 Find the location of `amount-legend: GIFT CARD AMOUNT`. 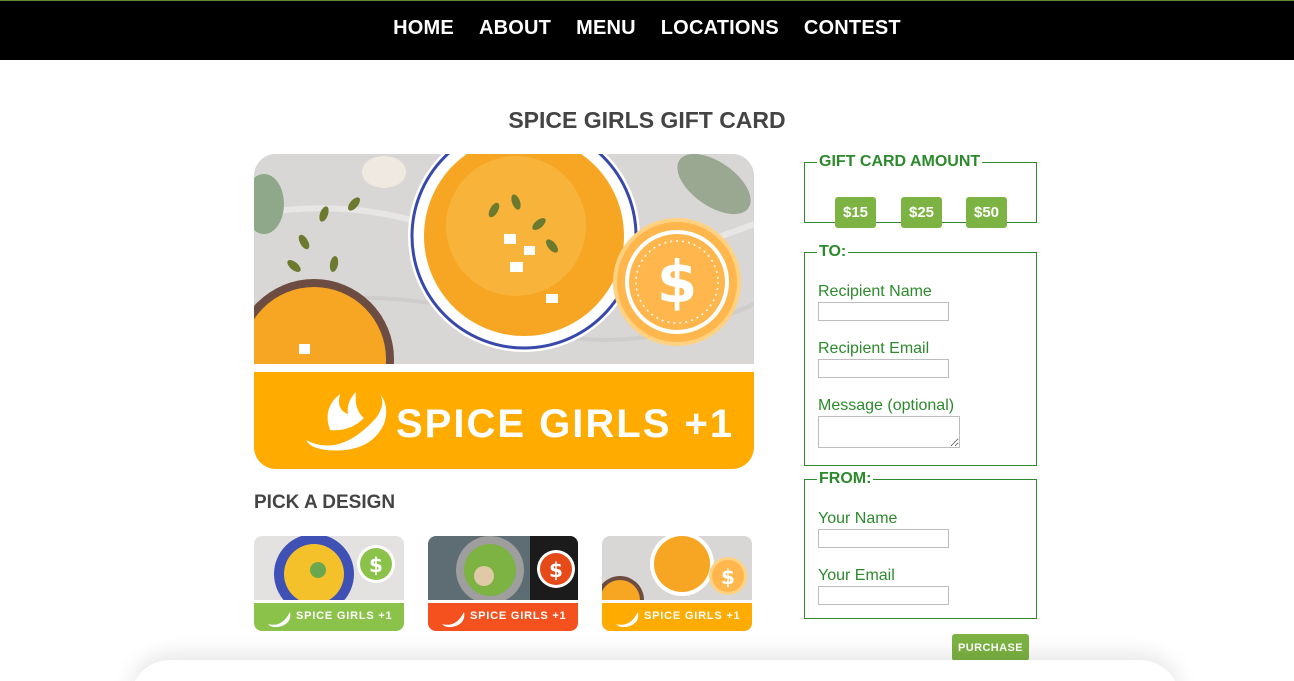

amount-legend: GIFT CARD AMOUNT is located at coordinates (900, 161).